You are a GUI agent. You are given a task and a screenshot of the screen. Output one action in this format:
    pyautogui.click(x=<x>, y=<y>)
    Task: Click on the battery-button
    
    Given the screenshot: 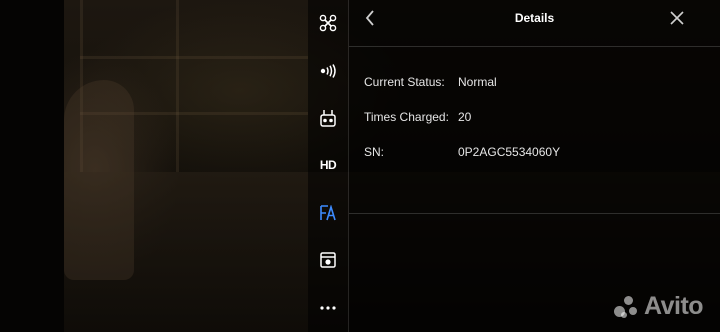 What is the action you would take?
    pyautogui.click(x=328, y=213)
    